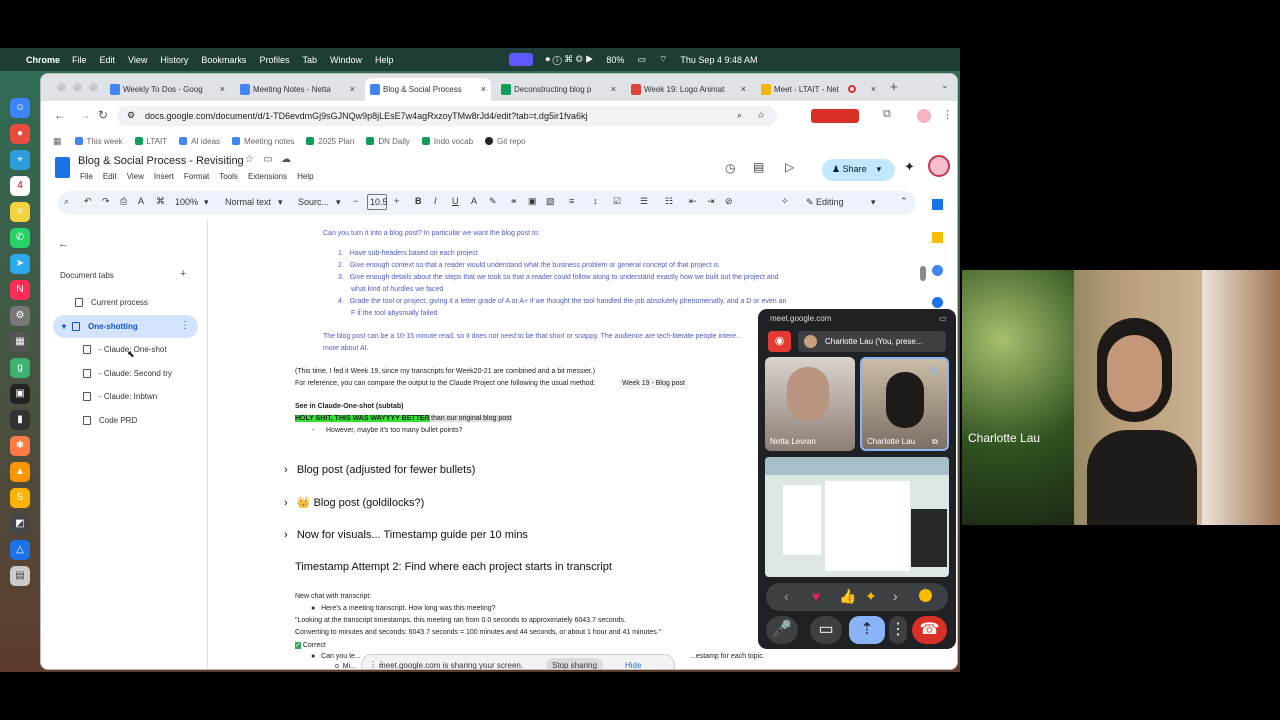 The width and height of the screenshot is (1280, 720). I want to click on document-title: Blog & Social Process - Revisiting, so click(161, 161).